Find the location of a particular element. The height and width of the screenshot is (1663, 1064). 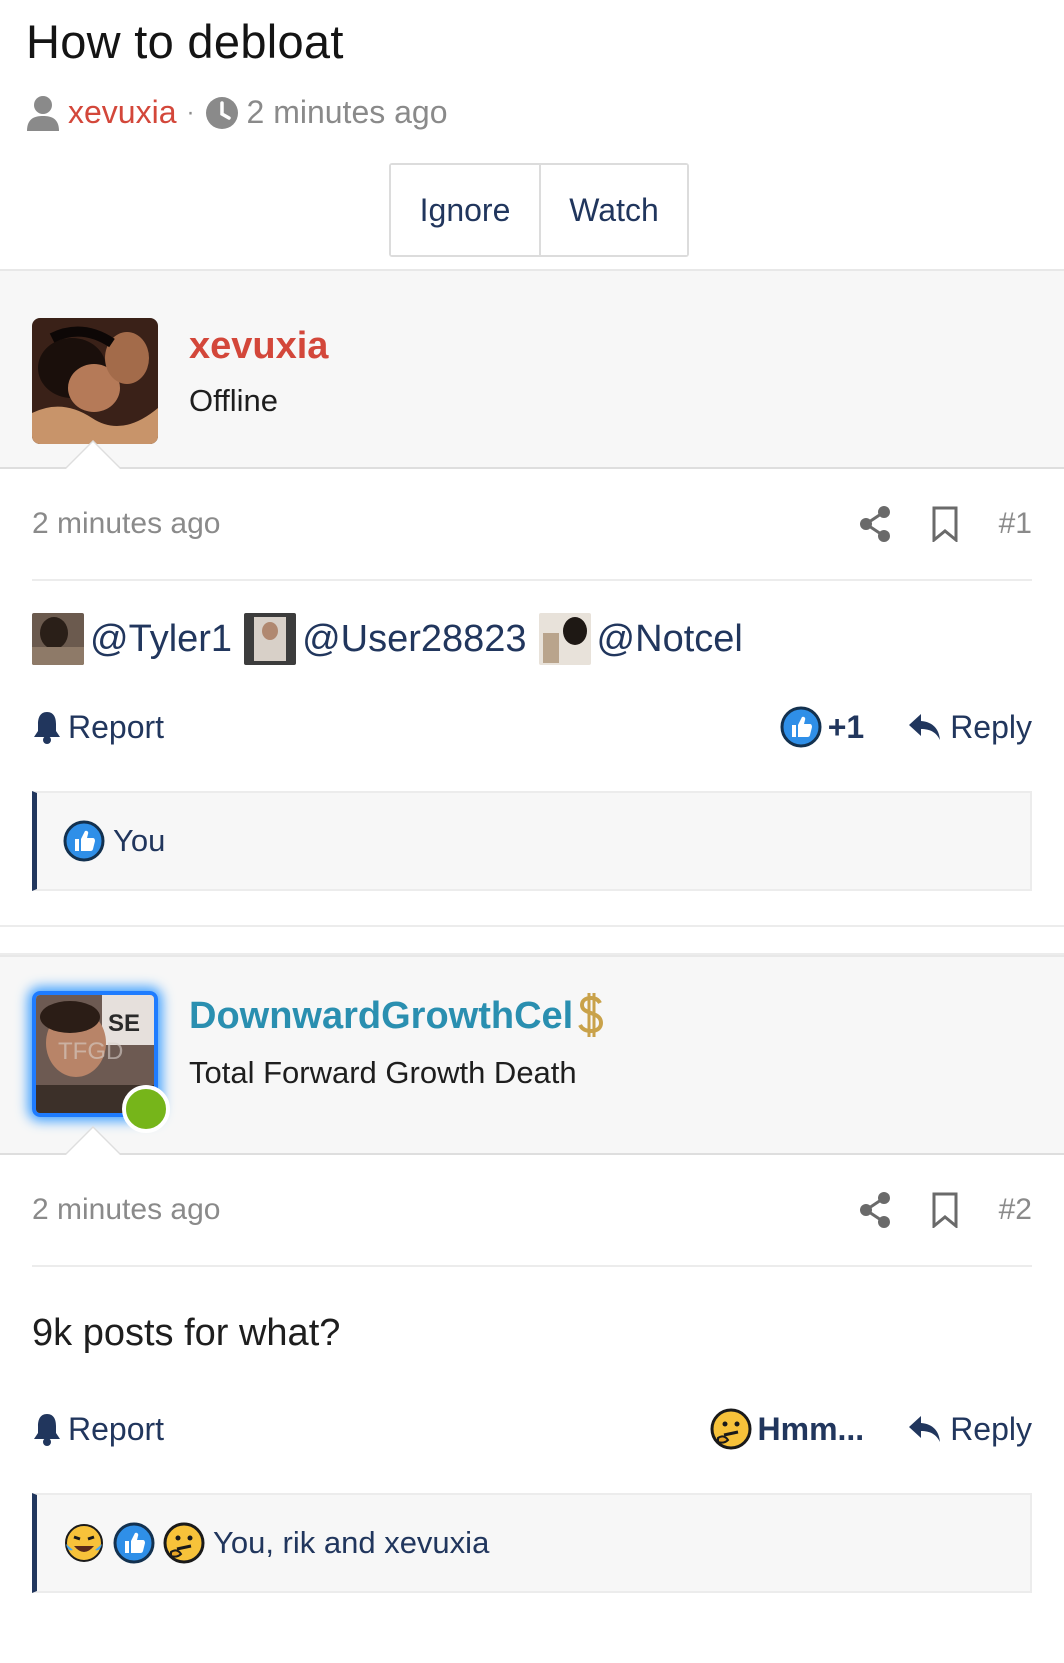

post-text: 9k posts for what? is located at coordinates (186, 1332).